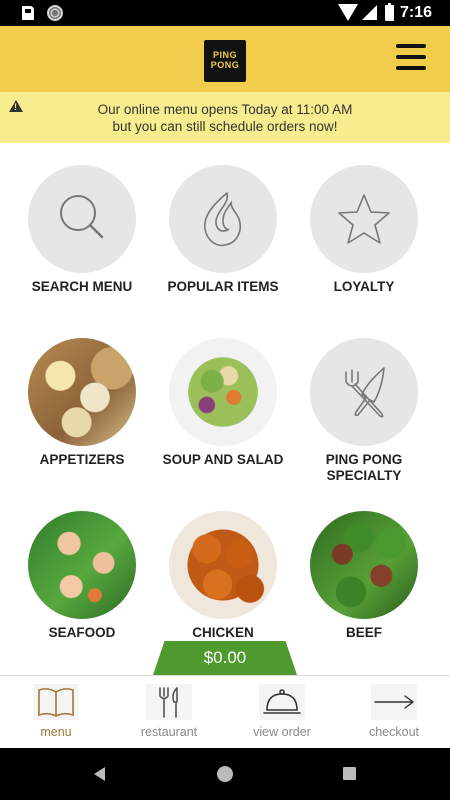 Image resolution: width=450 pixels, height=800 pixels. I want to click on bottom-navigation: menu restaurant view order checkout, so click(225, 711).